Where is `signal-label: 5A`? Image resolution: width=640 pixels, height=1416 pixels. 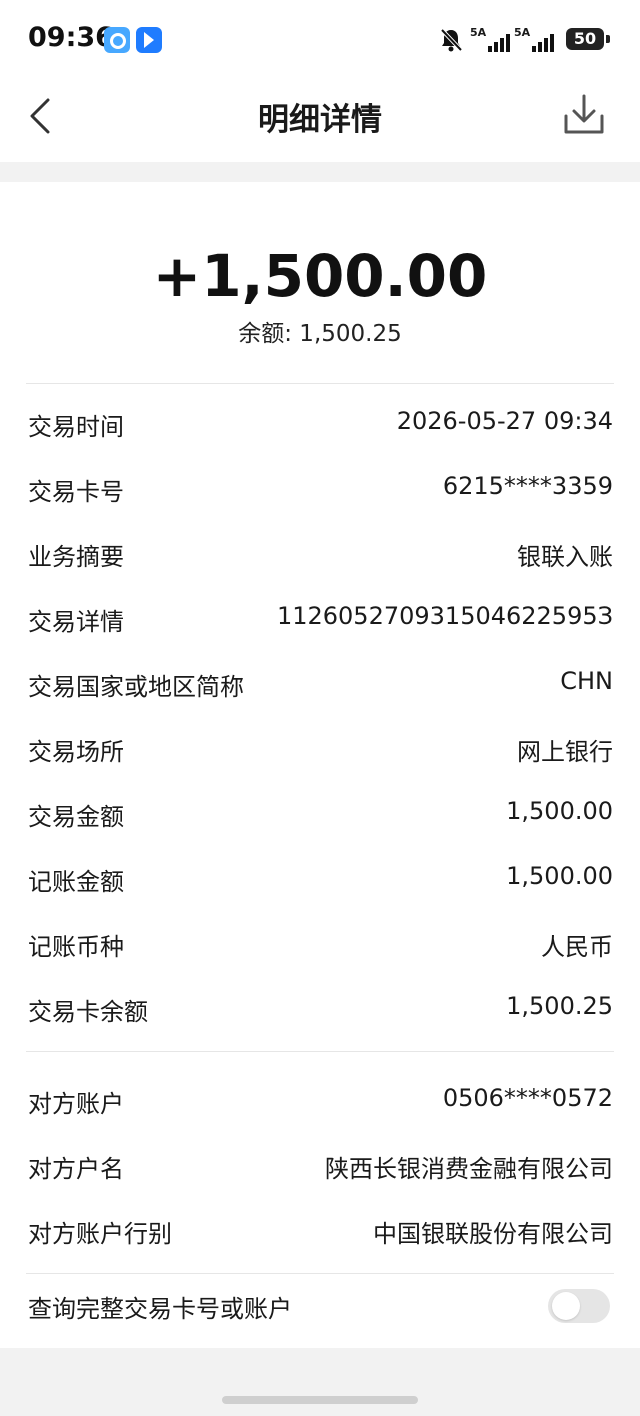 signal-label: 5A is located at coordinates (478, 32).